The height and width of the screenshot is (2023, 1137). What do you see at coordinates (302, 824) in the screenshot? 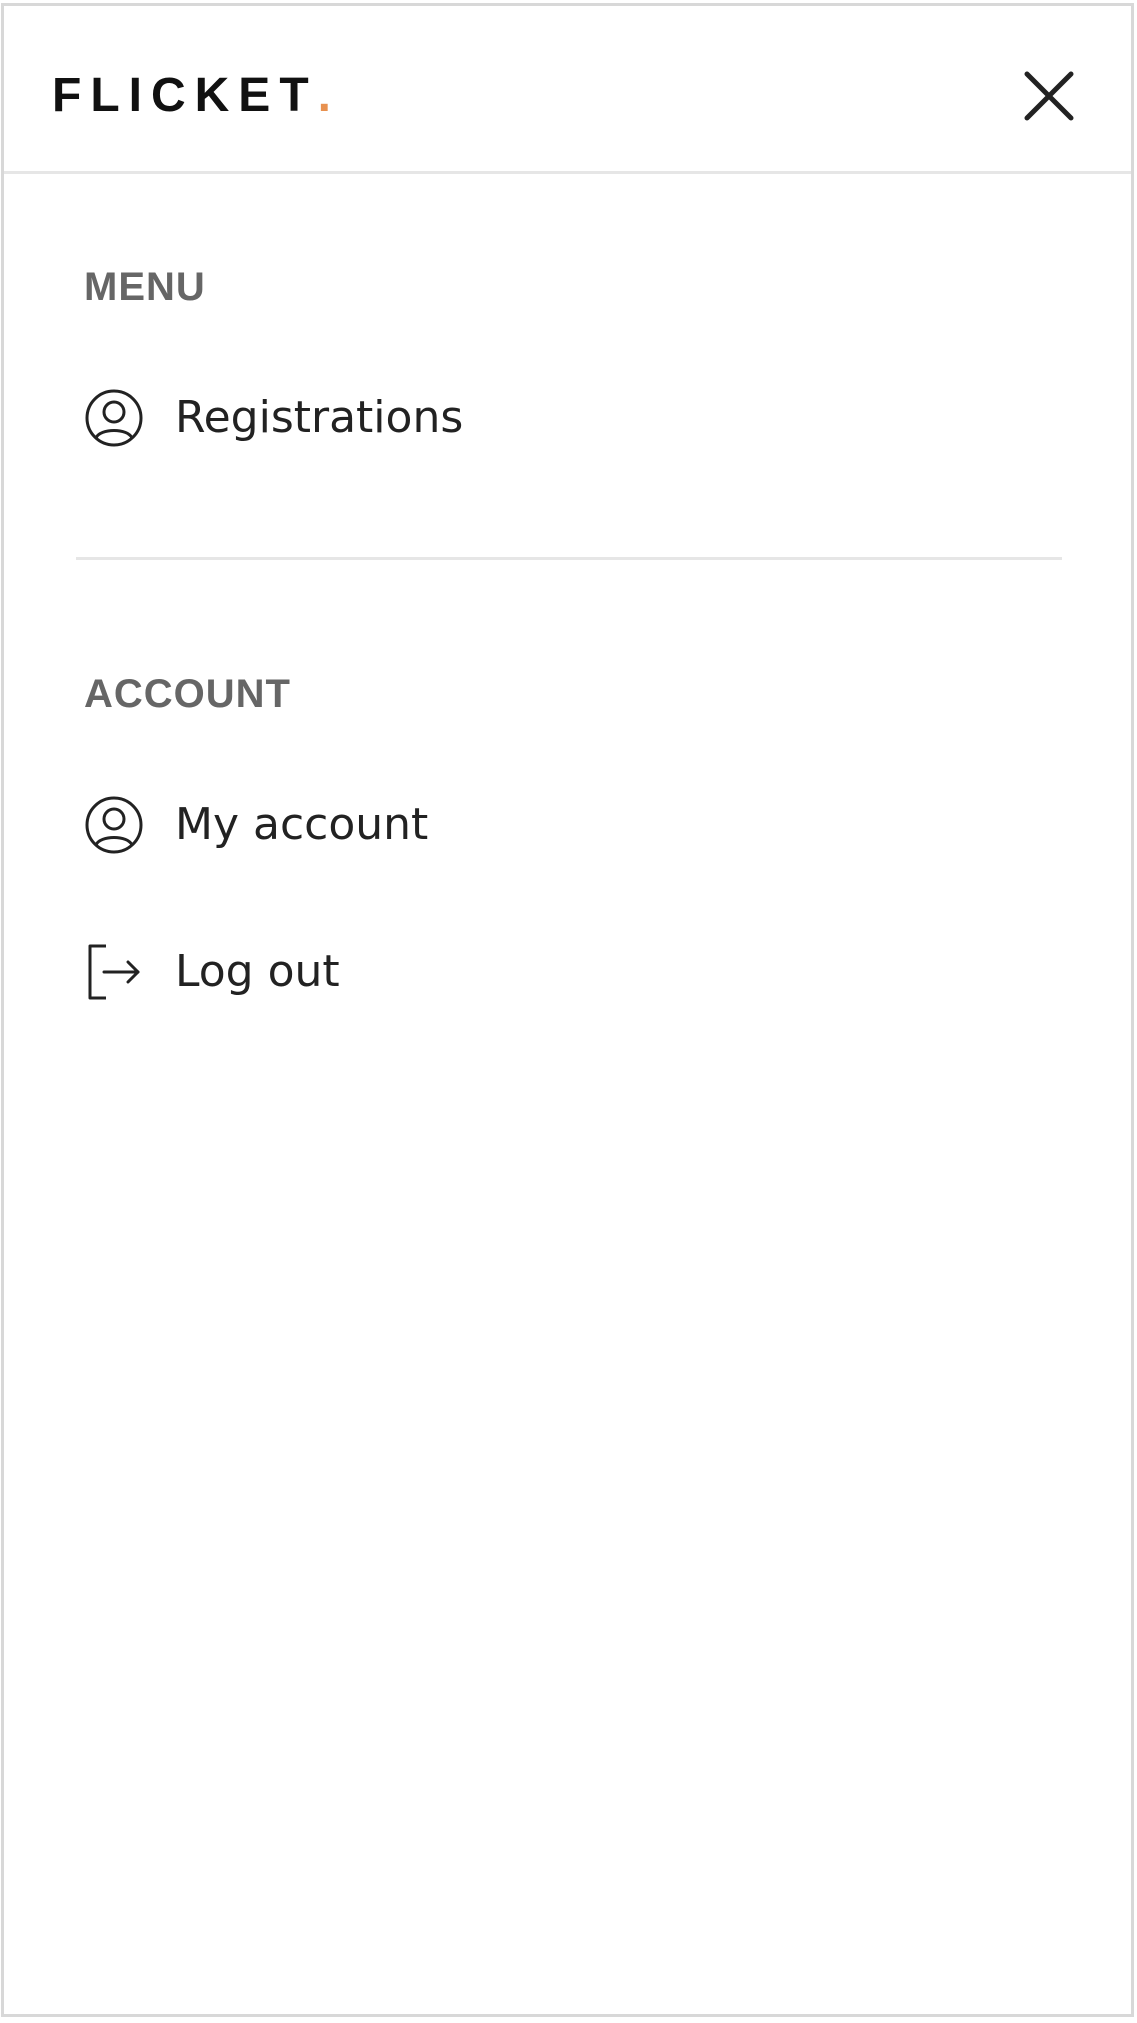
I see `nav-item-label: My account` at bounding box center [302, 824].